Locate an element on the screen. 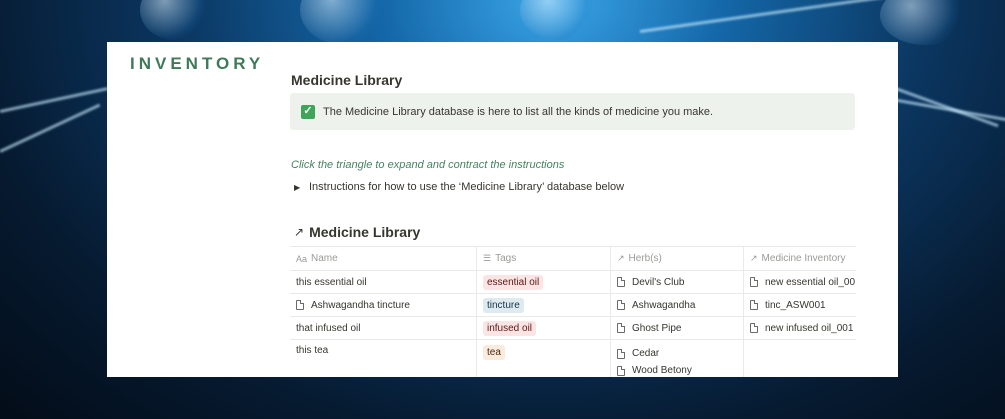  tag-badge: infused oil is located at coordinates (510, 328).